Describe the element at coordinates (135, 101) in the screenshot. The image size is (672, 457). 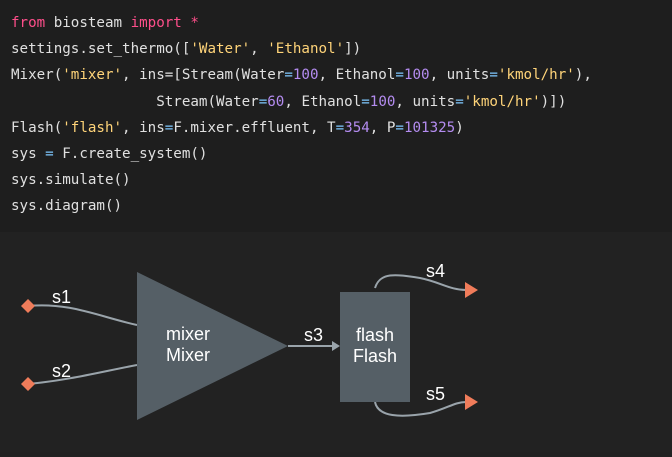
I see `code-text: Stream(Water` at that location.